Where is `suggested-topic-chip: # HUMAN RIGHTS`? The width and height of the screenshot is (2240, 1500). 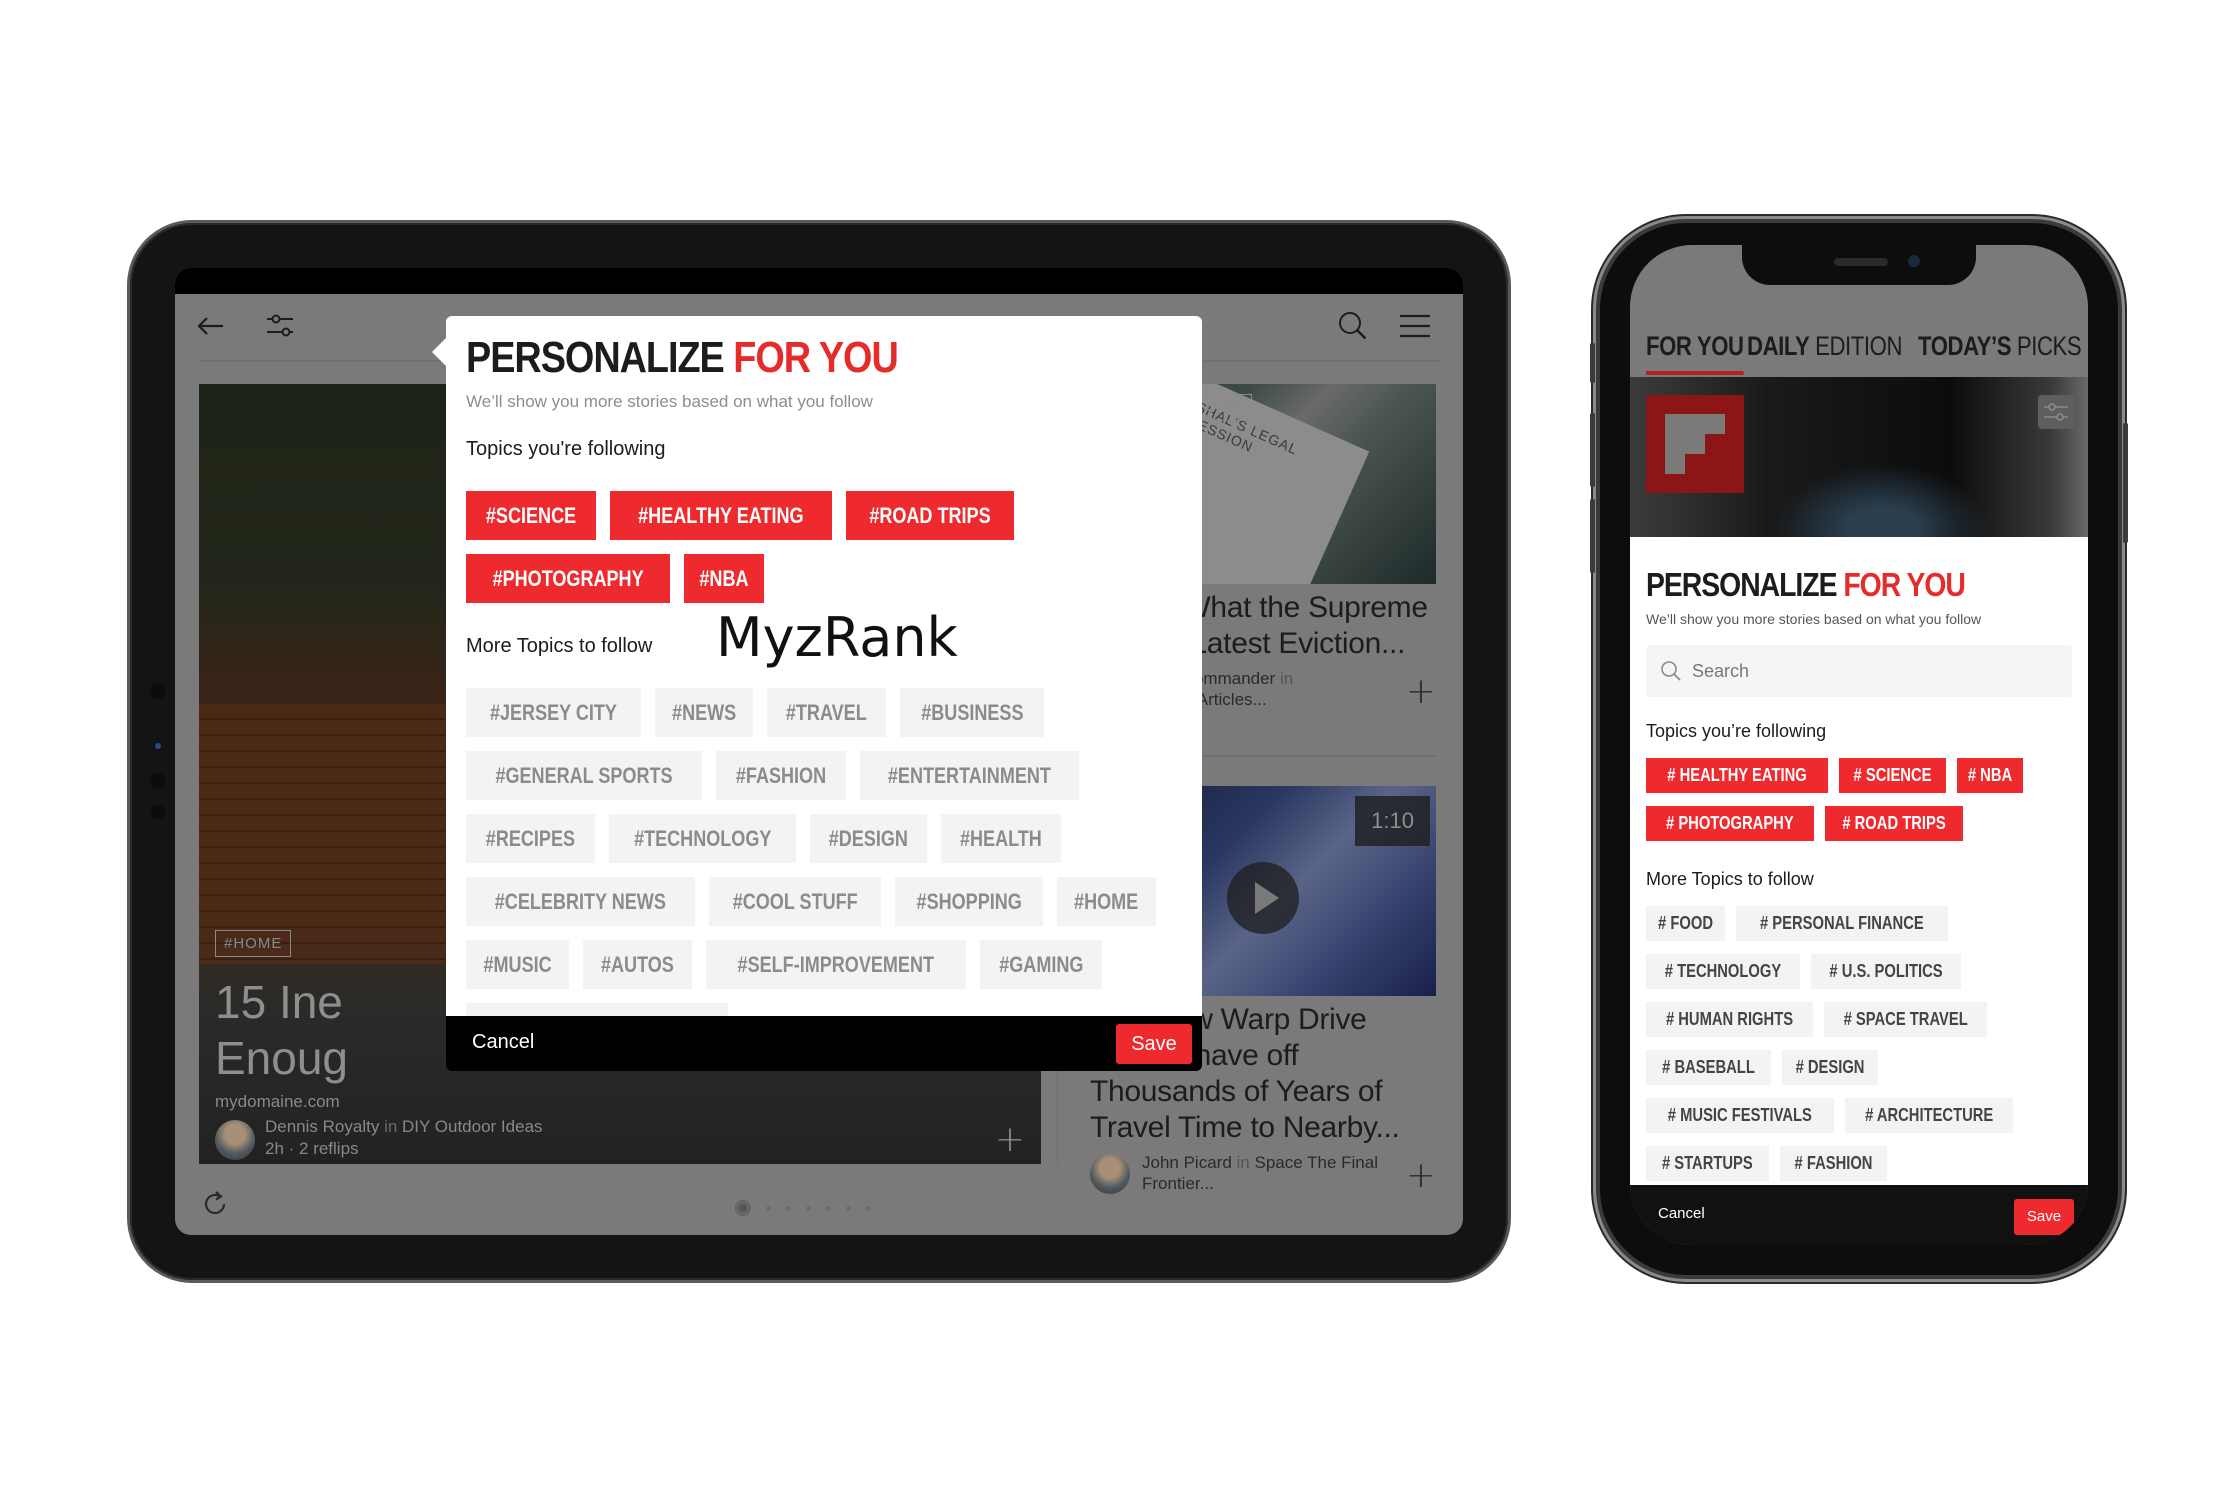
suggested-topic-chip: # HUMAN RIGHTS is located at coordinates (1730, 1019).